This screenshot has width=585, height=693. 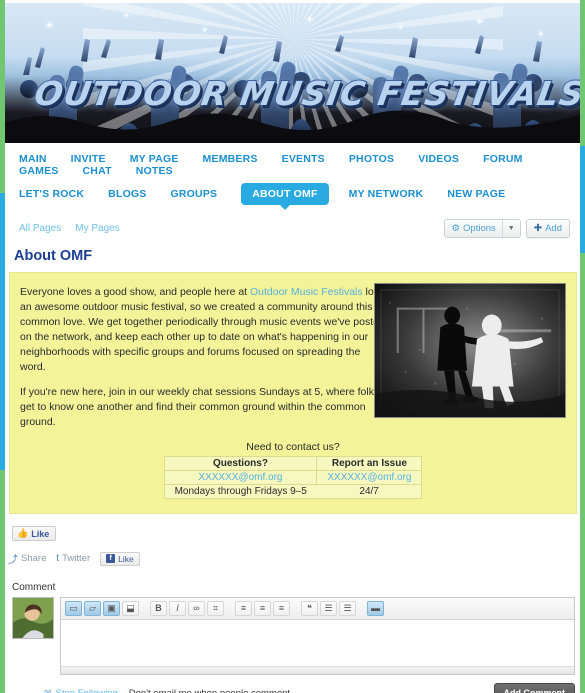 What do you see at coordinates (371, 159) in the screenshot?
I see `nav-item-photos: PHOTOS` at bounding box center [371, 159].